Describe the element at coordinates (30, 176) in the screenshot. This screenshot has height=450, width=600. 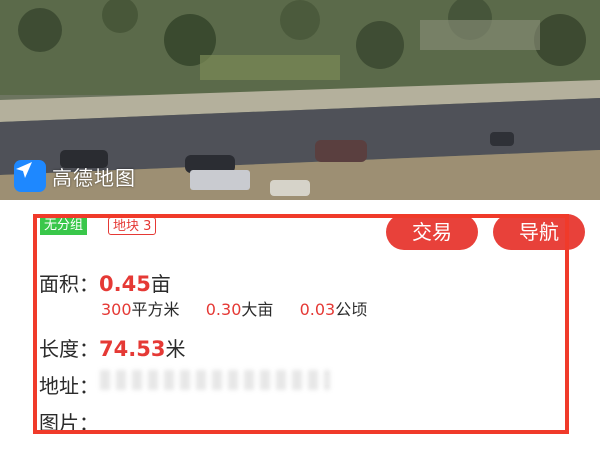
I see `navigation-arrow-icon` at that location.